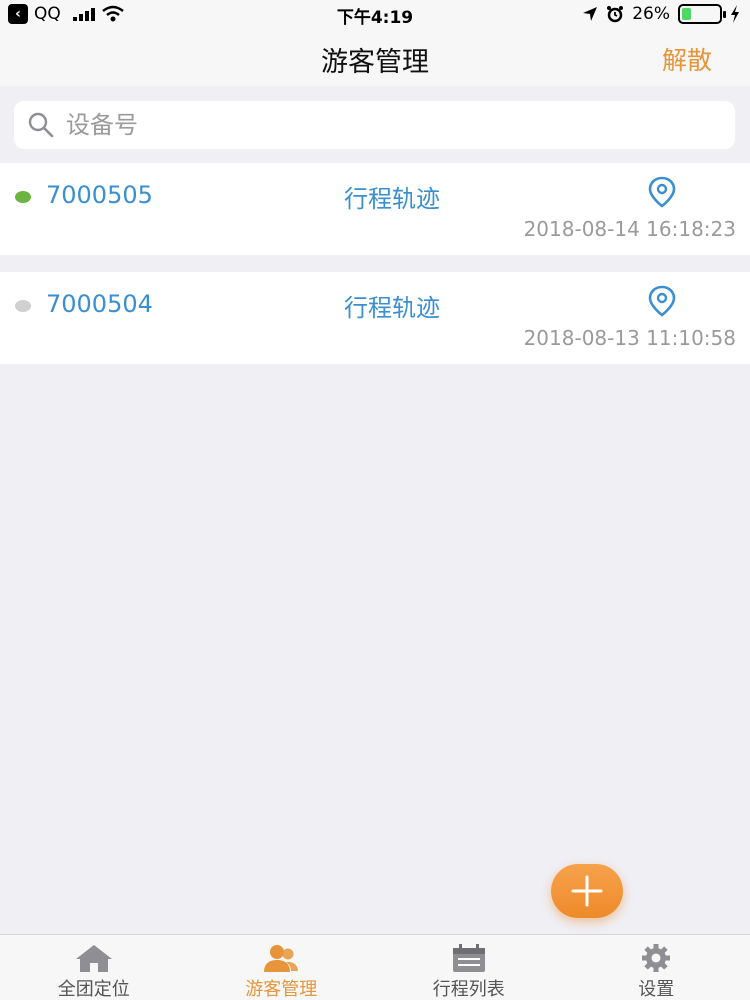 This screenshot has height=1000, width=750. I want to click on device-id: 7000504, so click(99, 304).